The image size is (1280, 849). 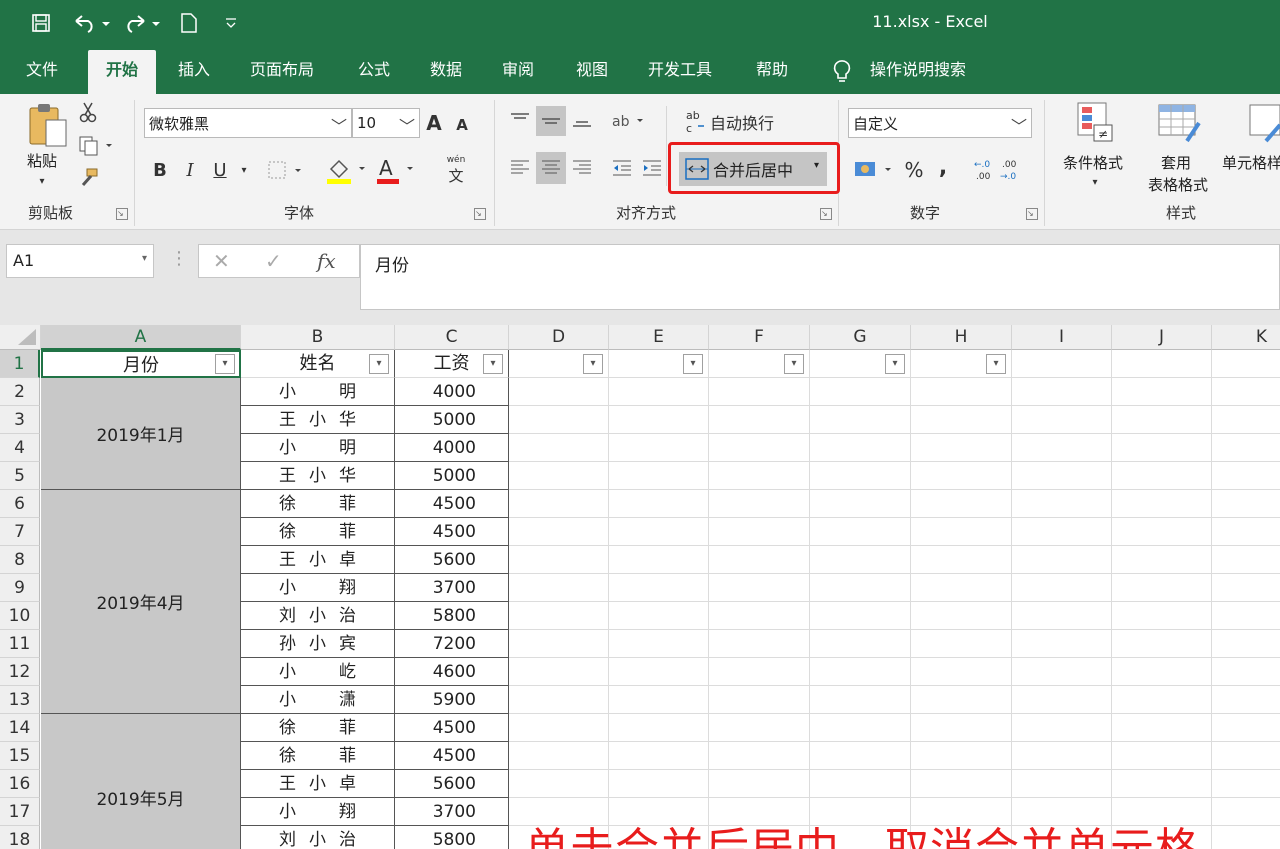 What do you see at coordinates (220, 170) in the screenshot?
I see `underline-button: U` at bounding box center [220, 170].